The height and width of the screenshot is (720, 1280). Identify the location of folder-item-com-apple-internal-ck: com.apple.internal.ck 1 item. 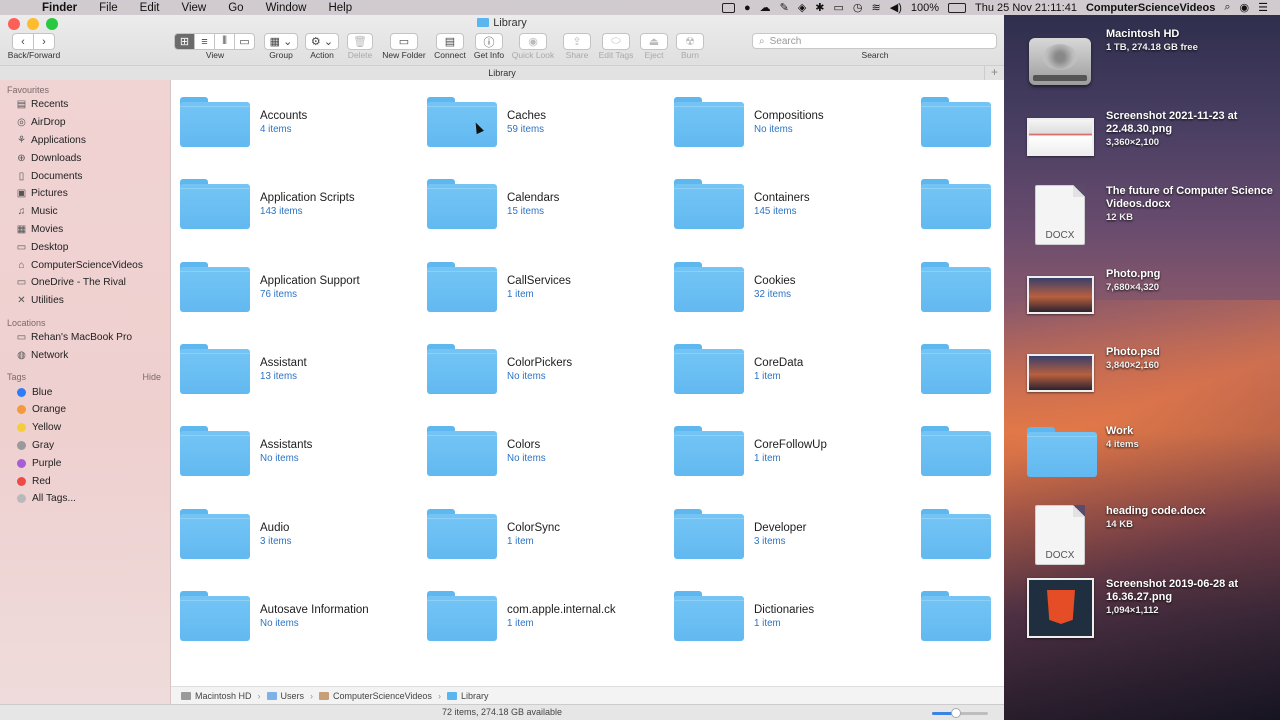
(541, 615).